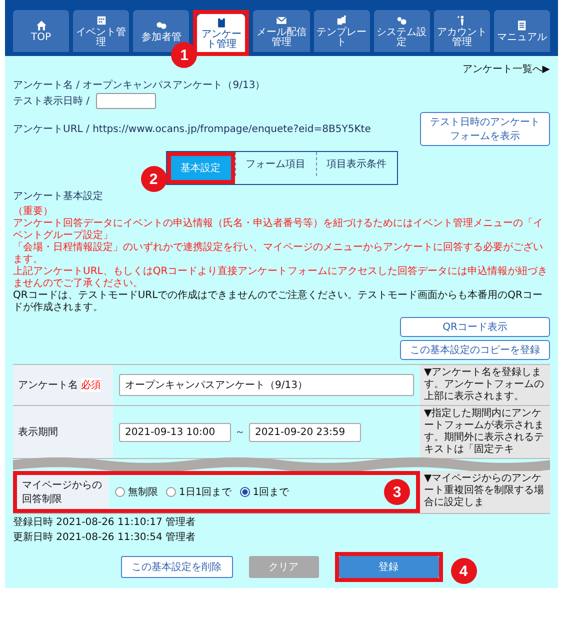 Image resolution: width=563 pixels, height=634 pixels. I want to click on callout-badge: 4, so click(463, 571).